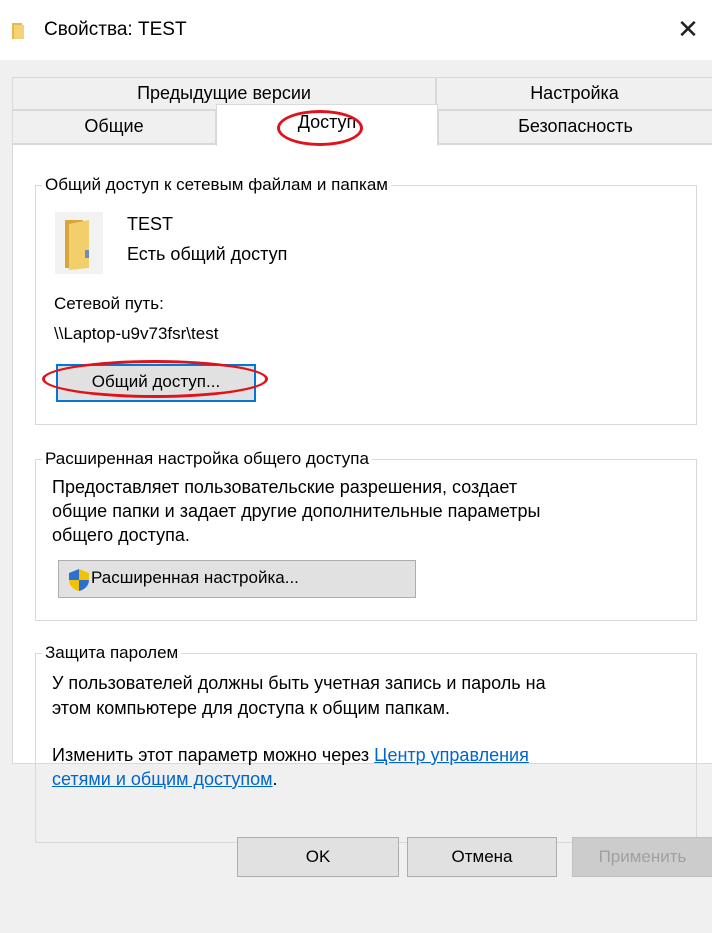 The image size is (712, 933). I want to click on uac-shield-icon, so click(79, 580).